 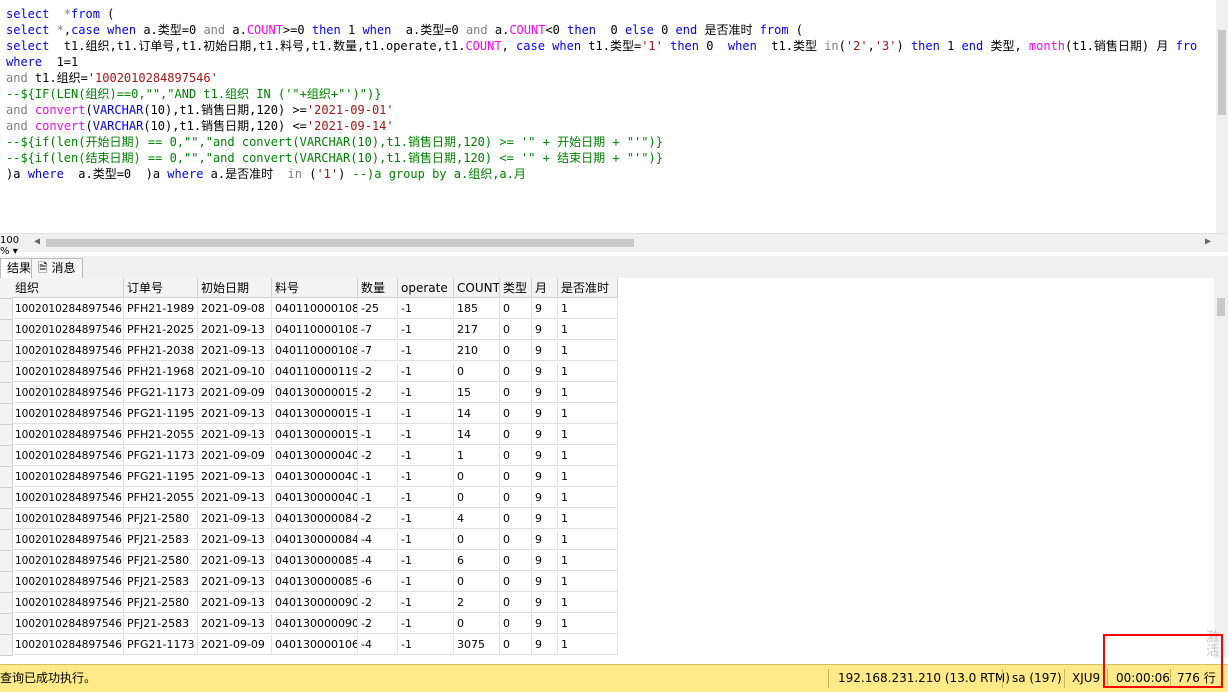 What do you see at coordinates (161, 288) in the screenshot?
I see `column-header: 订单号` at bounding box center [161, 288].